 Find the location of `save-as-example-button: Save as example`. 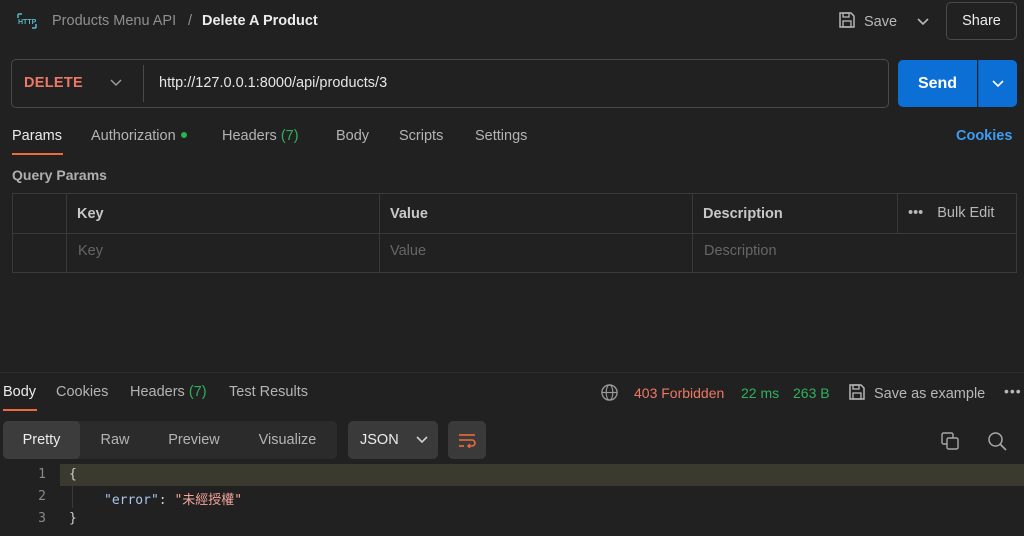

save-as-example-button: Save as example is located at coordinates (916, 394).